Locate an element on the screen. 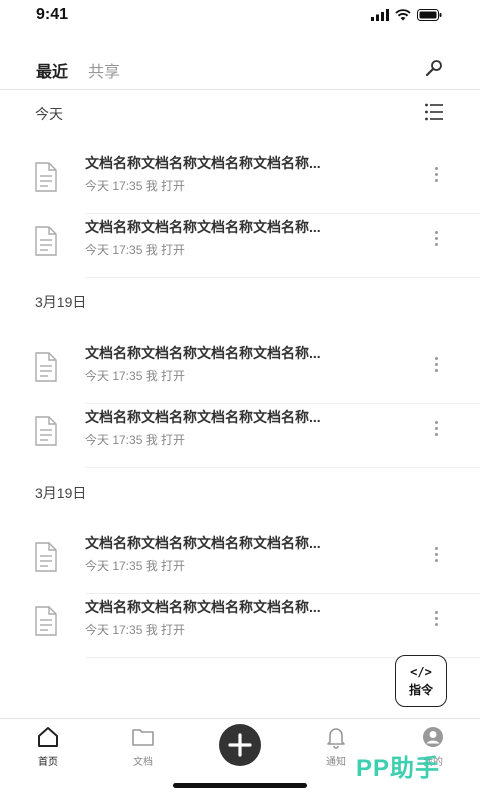 This screenshot has width=480, height=800. plus-icon is located at coordinates (240, 745).